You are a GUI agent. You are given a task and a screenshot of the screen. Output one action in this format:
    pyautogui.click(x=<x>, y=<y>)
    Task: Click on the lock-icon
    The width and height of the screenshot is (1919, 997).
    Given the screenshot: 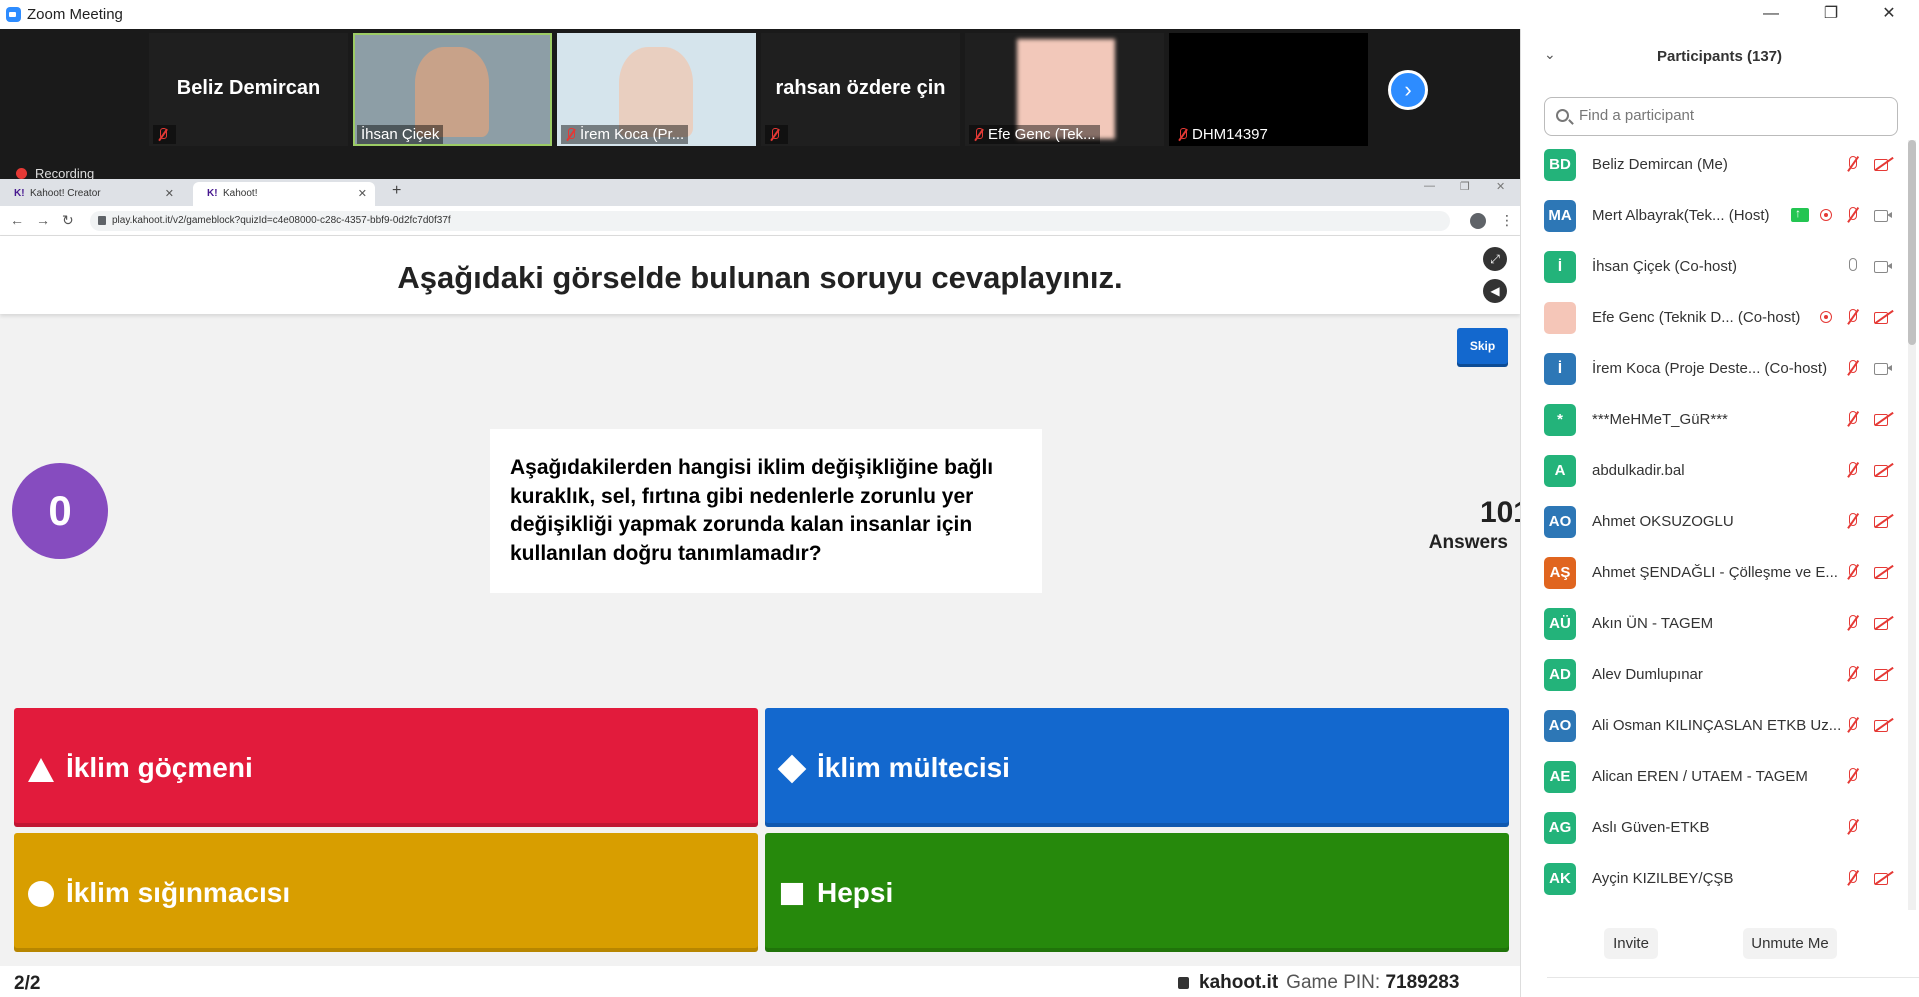 What is the action you would take?
    pyautogui.click(x=1183, y=983)
    